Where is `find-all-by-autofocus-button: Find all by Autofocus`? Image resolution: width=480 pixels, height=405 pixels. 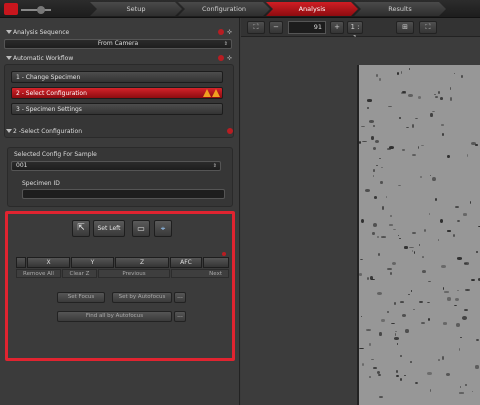
find-all-by-autofocus-button: Find all by Autofocus is located at coordinates (114, 316).